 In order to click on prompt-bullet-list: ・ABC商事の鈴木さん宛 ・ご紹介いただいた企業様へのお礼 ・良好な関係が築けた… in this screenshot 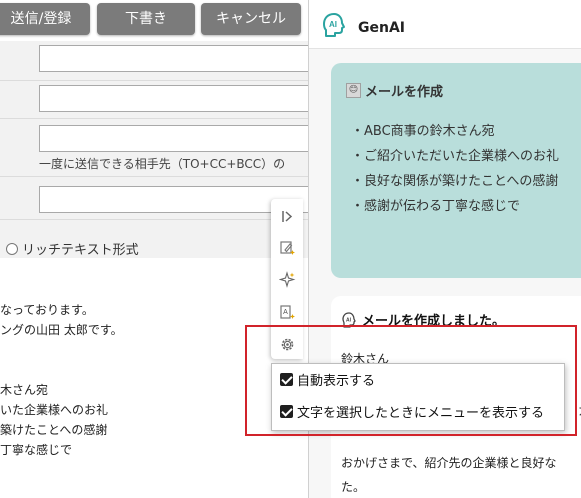, I will do `click(455, 170)`.